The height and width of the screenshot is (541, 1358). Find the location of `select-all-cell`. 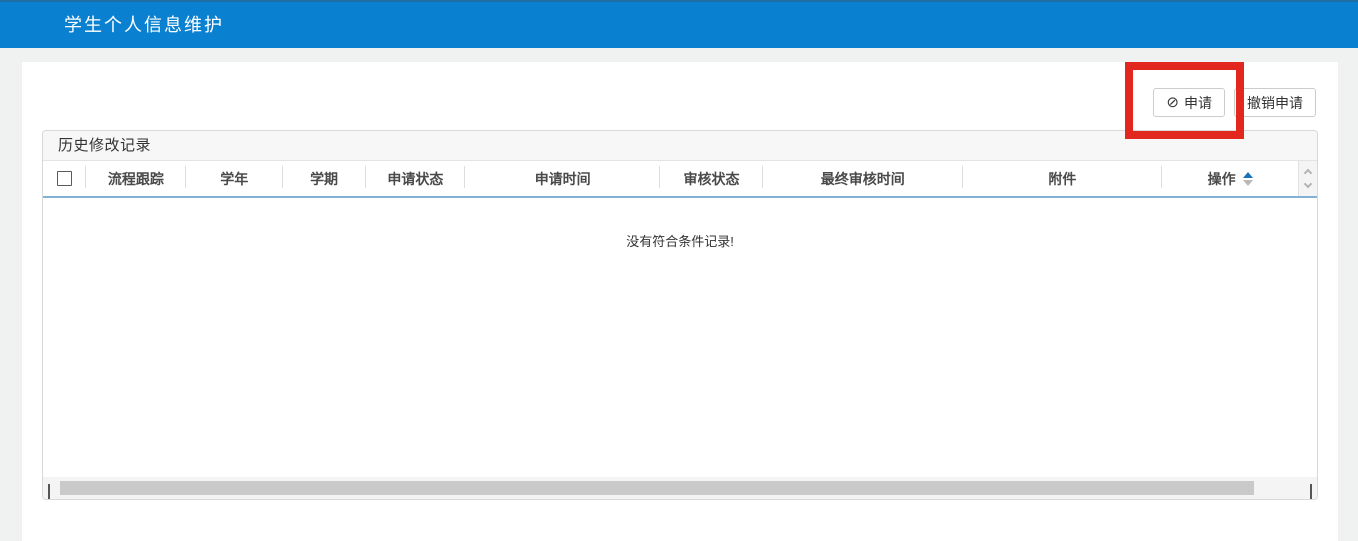

select-all-cell is located at coordinates (64, 178).